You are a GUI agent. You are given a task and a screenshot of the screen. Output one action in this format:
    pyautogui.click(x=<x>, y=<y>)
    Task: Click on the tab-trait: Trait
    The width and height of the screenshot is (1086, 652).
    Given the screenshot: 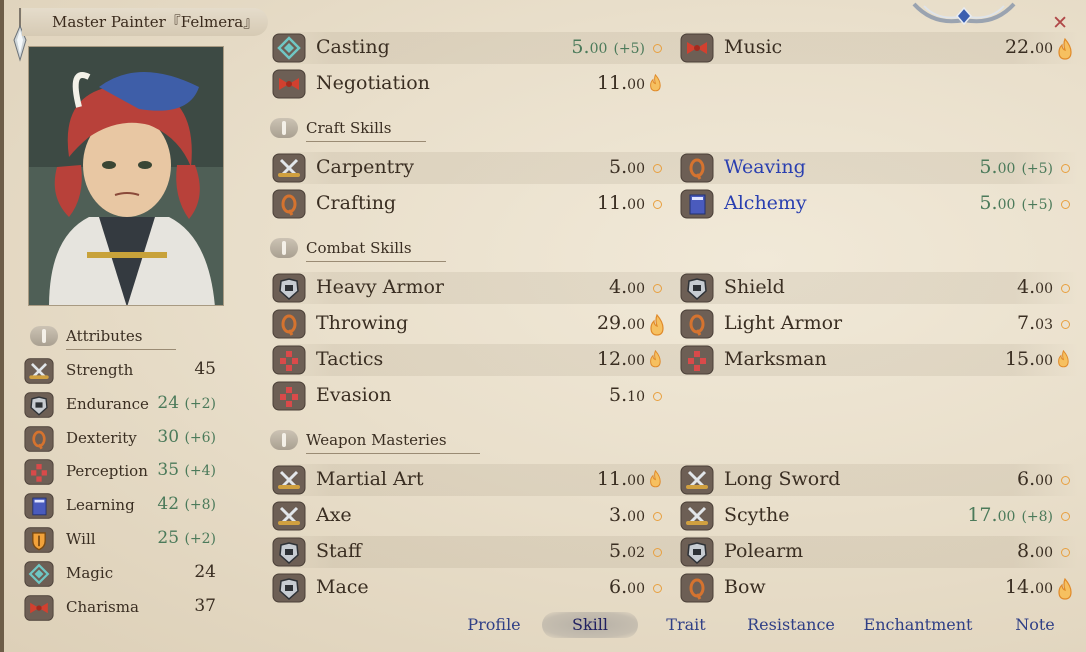 What is the action you would take?
    pyautogui.click(x=686, y=625)
    